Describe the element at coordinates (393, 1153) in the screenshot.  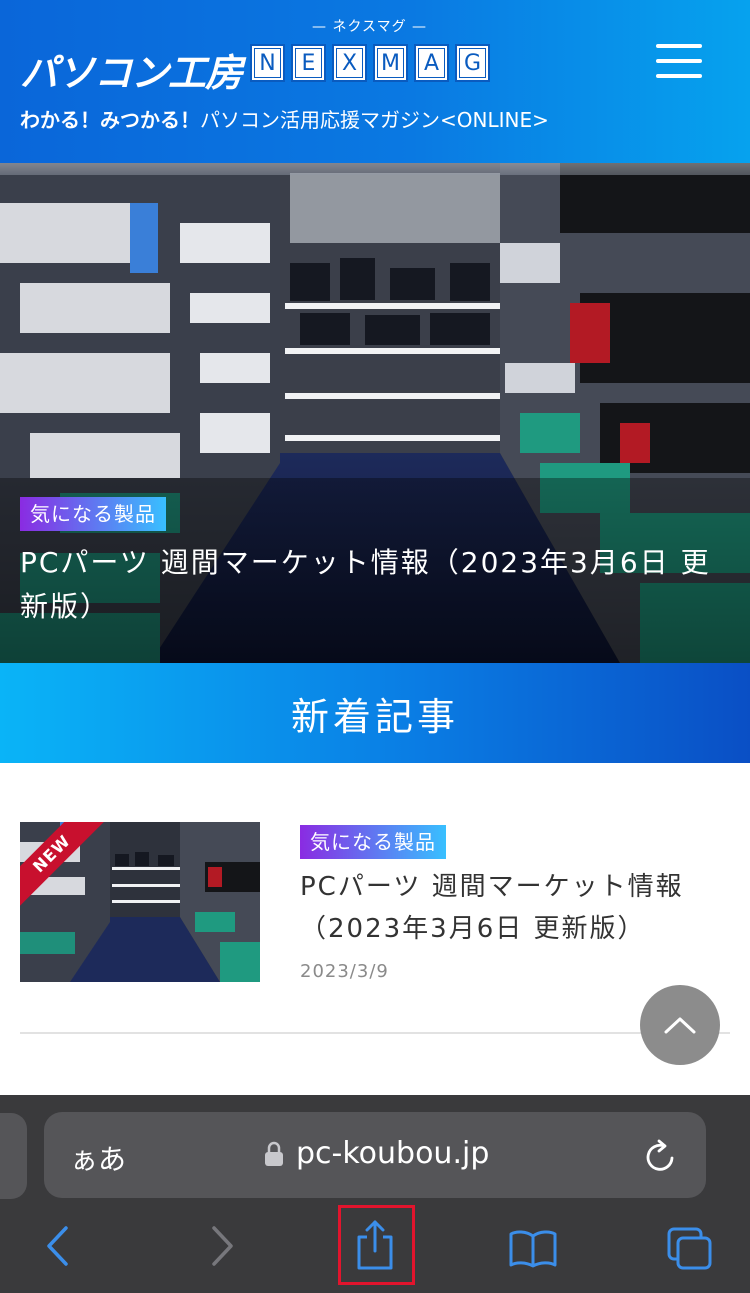
I see `url-text: pc-koubou.jp` at that location.